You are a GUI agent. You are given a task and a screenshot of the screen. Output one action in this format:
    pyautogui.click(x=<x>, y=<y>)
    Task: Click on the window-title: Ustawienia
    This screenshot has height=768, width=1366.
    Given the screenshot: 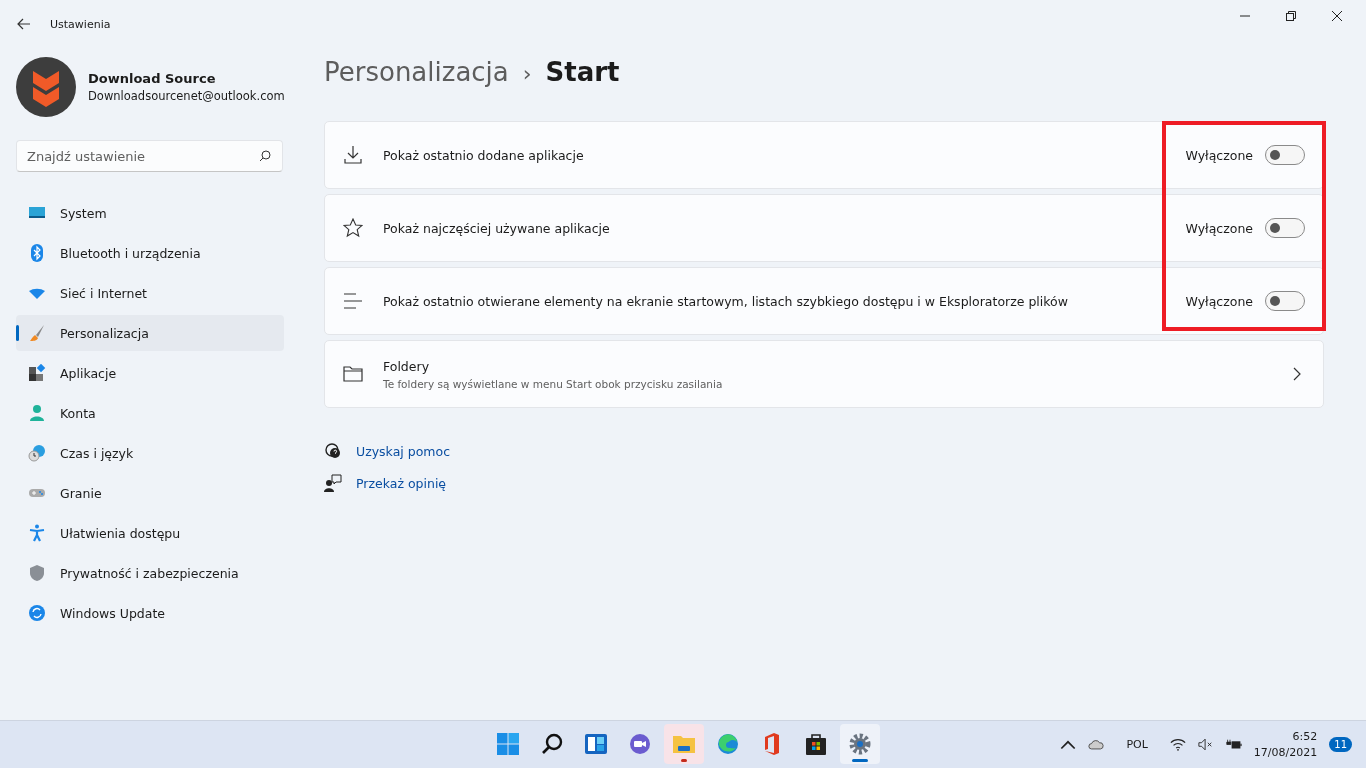 What is the action you would take?
    pyautogui.click(x=80, y=24)
    